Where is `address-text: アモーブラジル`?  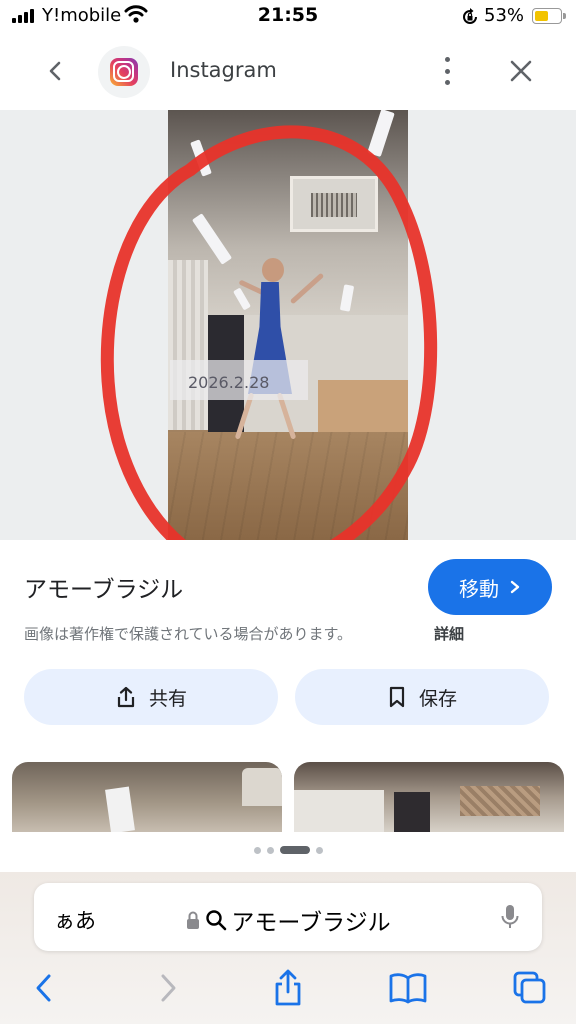
address-text: アモーブラジル is located at coordinates (311, 923).